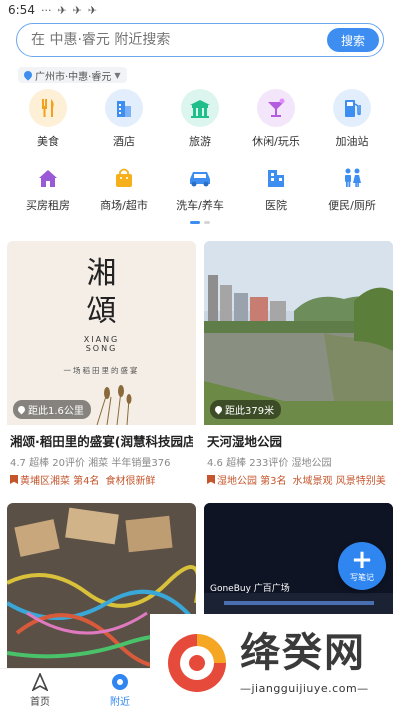  What do you see at coordinates (179, 40) in the screenshot?
I see `search-input` at bounding box center [179, 40].